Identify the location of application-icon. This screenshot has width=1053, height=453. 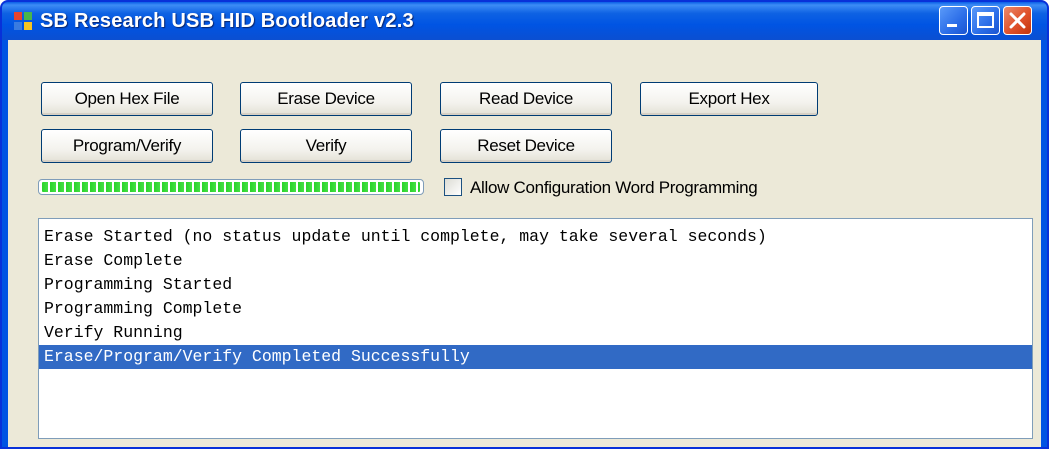
(23, 21).